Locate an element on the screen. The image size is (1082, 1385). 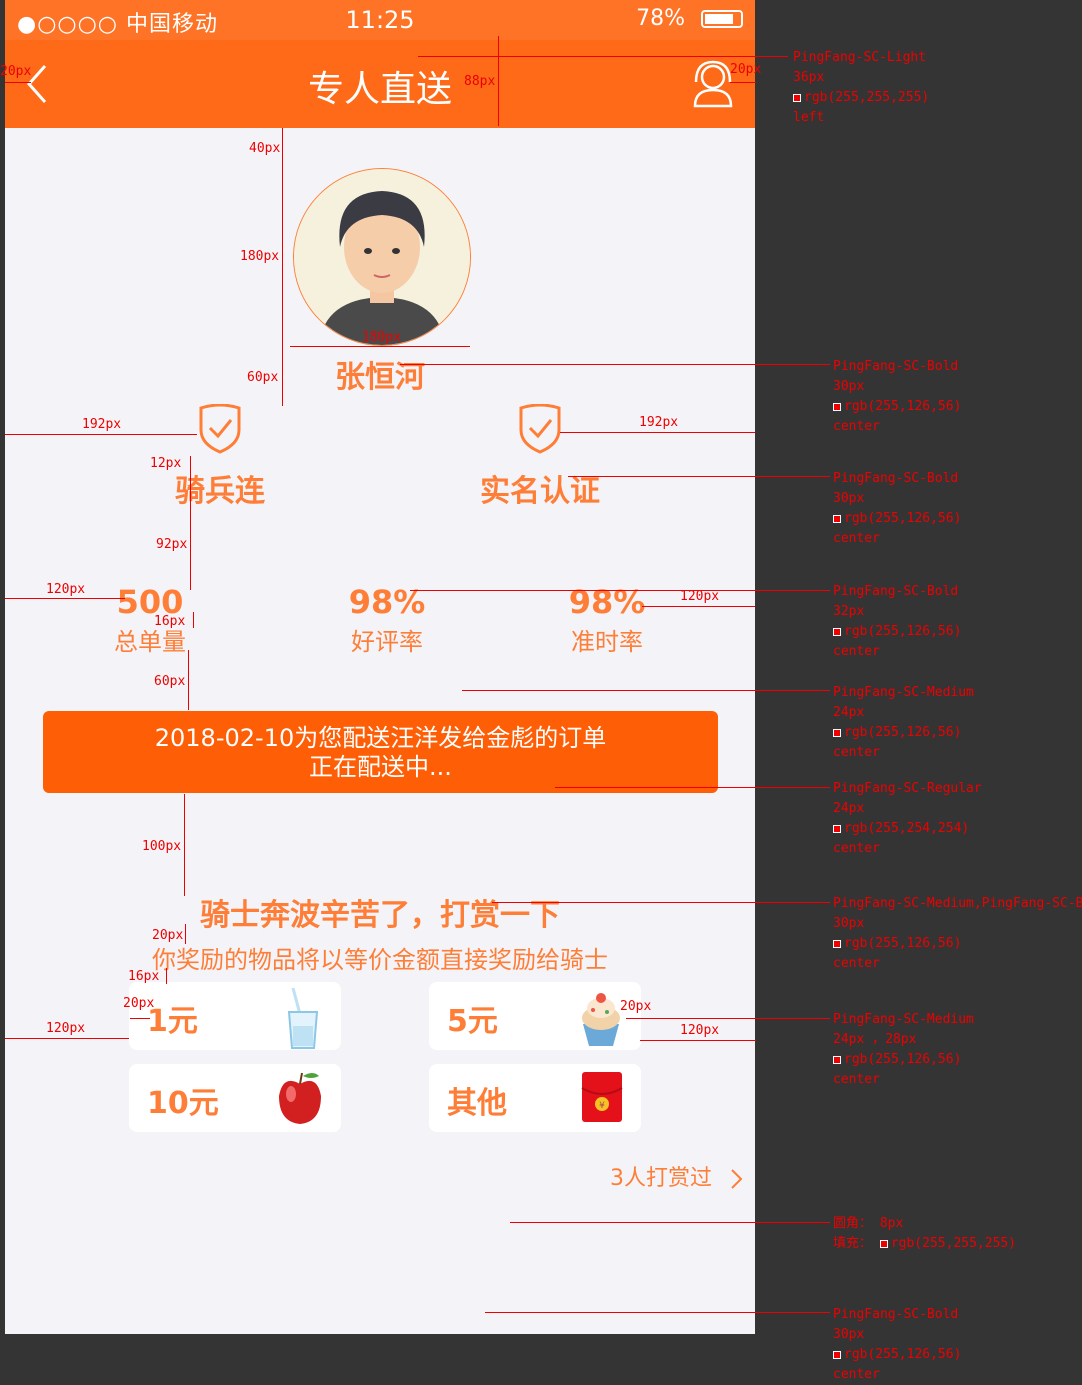
stat-caption: 准时率 is located at coordinates (607, 642).